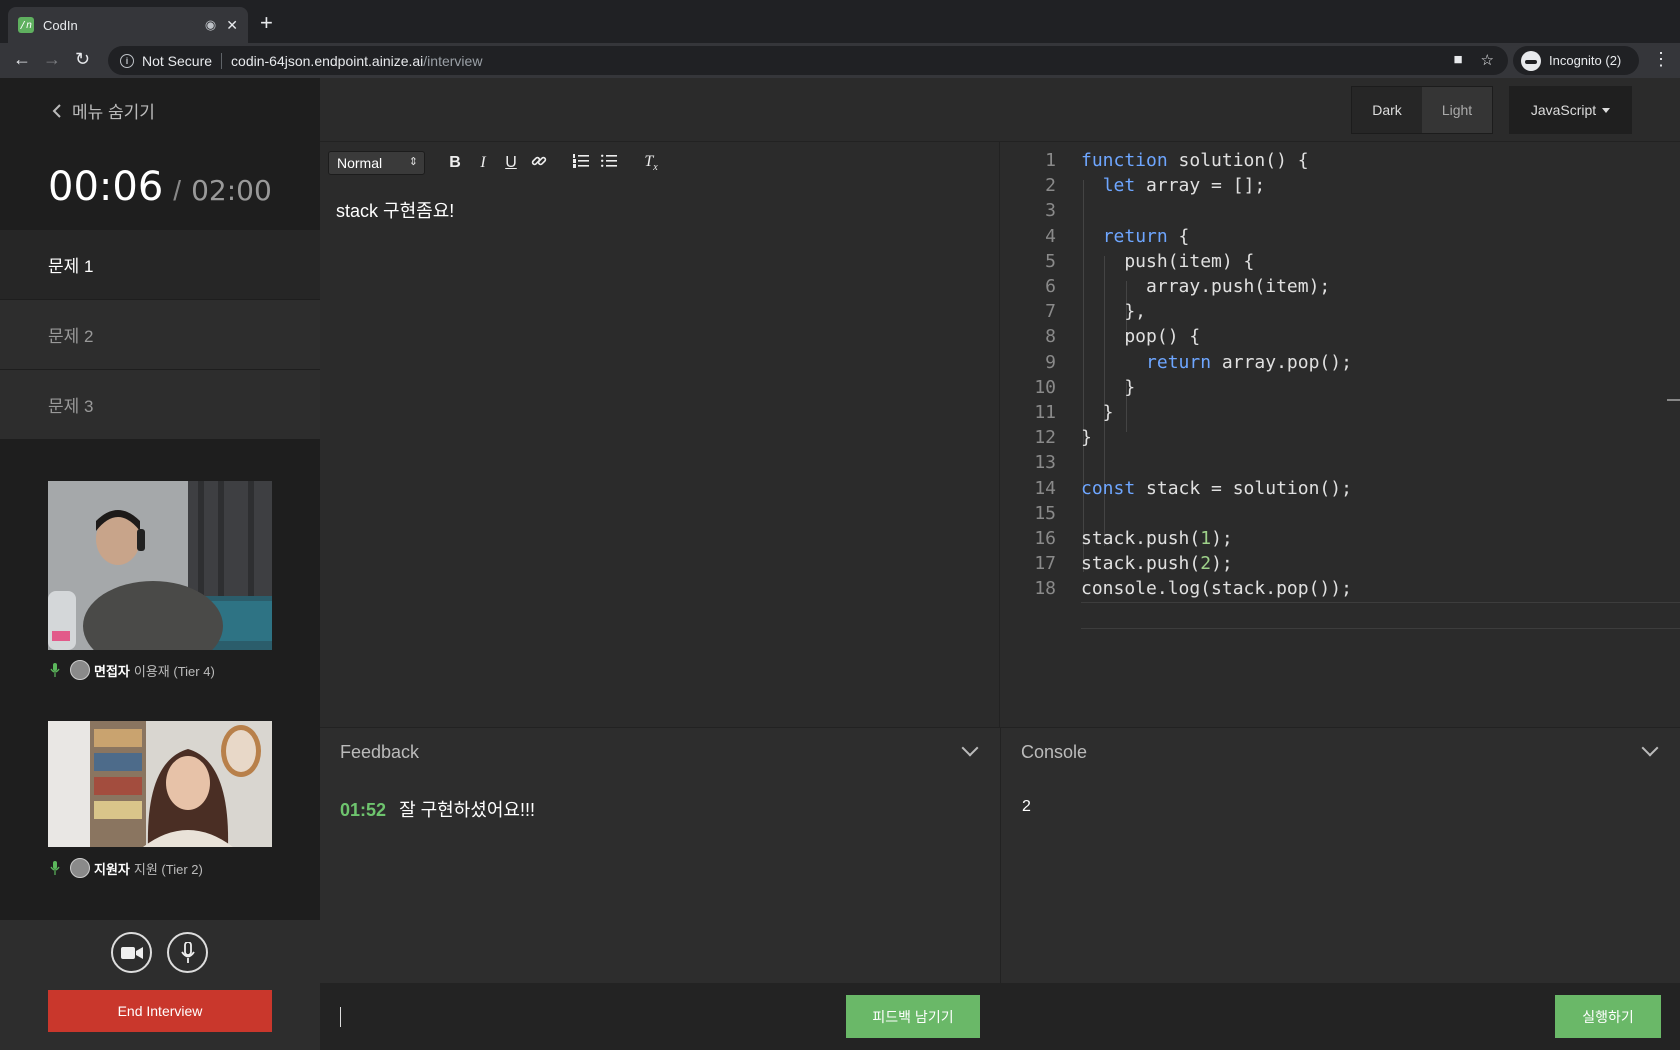 The image size is (1680, 1050). What do you see at coordinates (913, 1016) in the screenshot?
I see `leave-feedback-button: 피드백 남기기` at bounding box center [913, 1016].